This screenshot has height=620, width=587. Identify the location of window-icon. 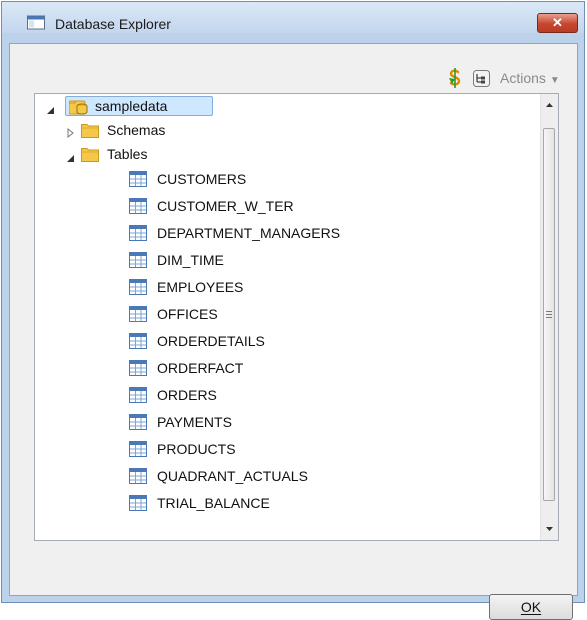
(36, 25).